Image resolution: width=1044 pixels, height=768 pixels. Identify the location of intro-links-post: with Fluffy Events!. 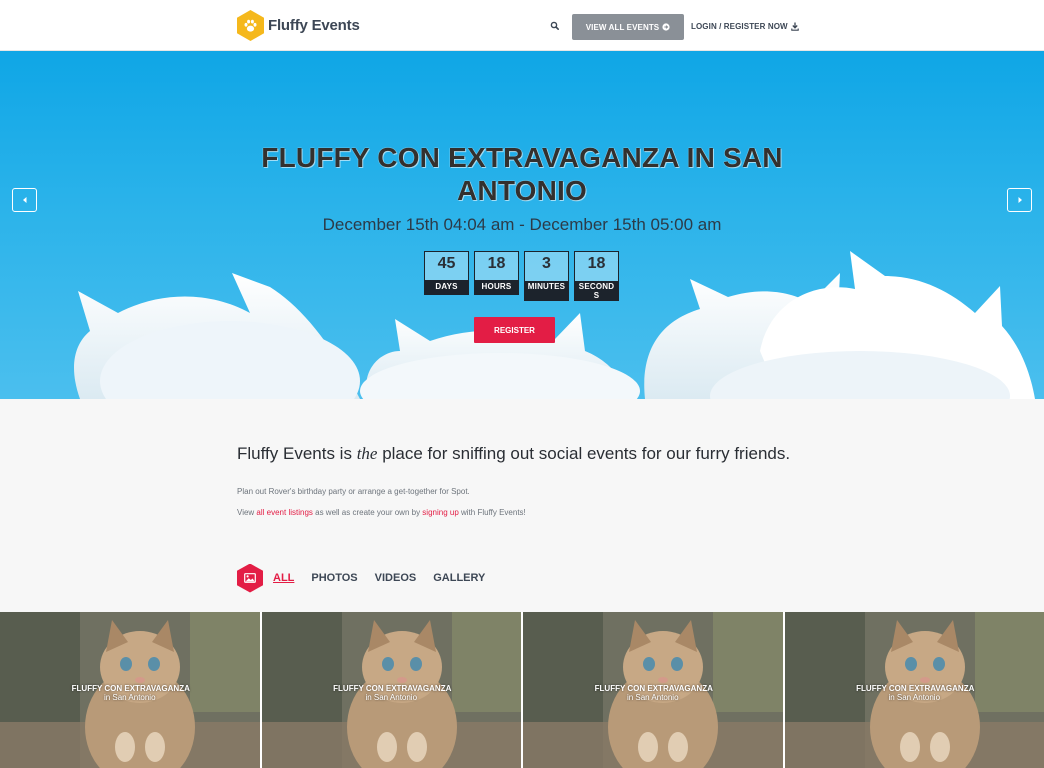
(492, 512).